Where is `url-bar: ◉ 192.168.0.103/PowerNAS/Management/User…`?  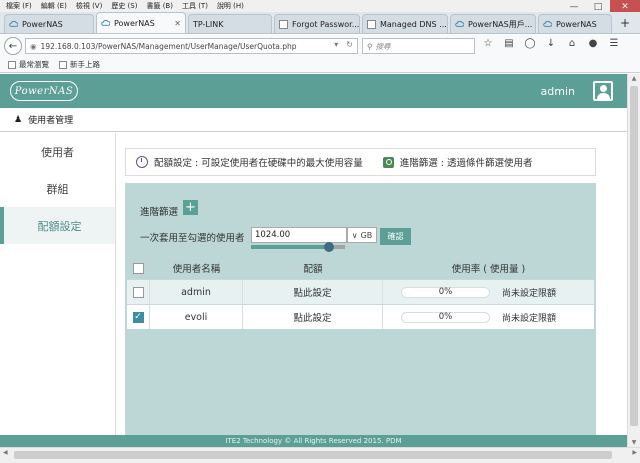
url-bar: ◉ 192.168.0.103/PowerNAS/Management/User… is located at coordinates (191, 46).